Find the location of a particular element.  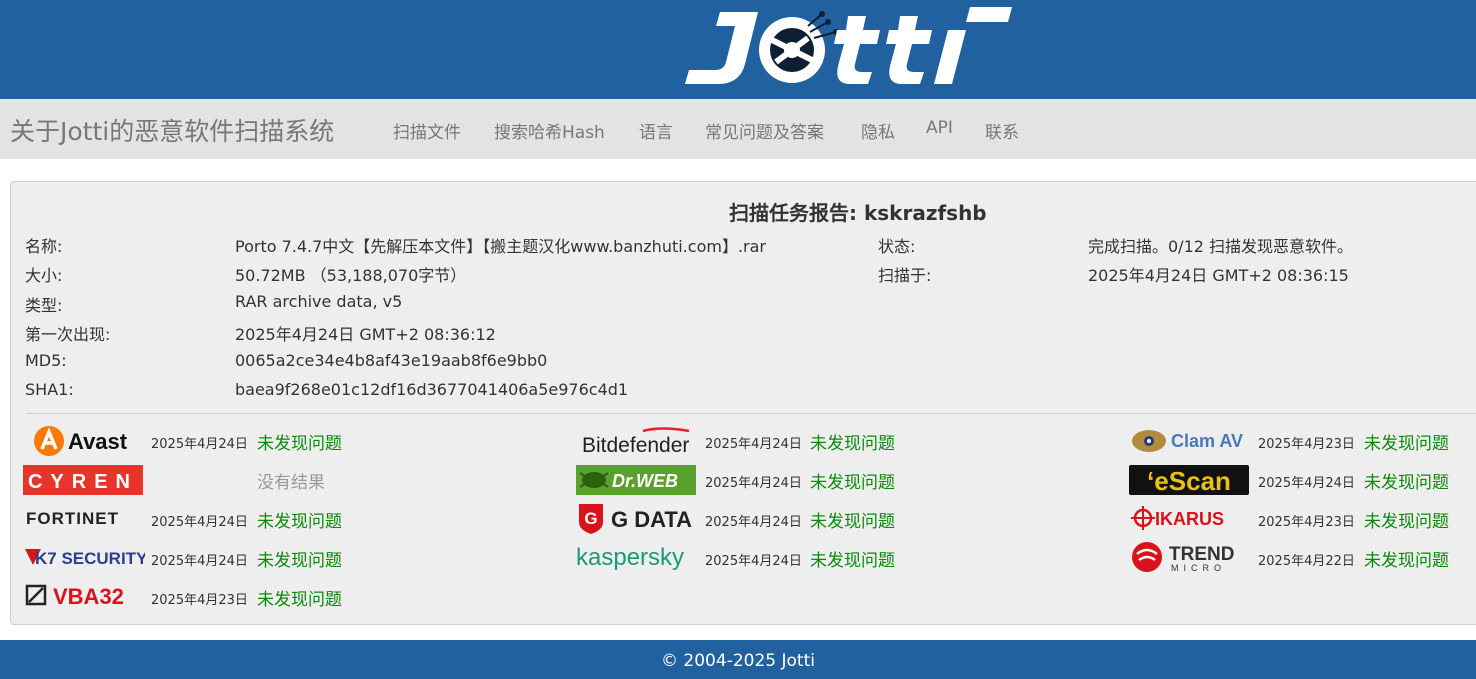

nav-language: 语言 is located at coordinates (656, 130).